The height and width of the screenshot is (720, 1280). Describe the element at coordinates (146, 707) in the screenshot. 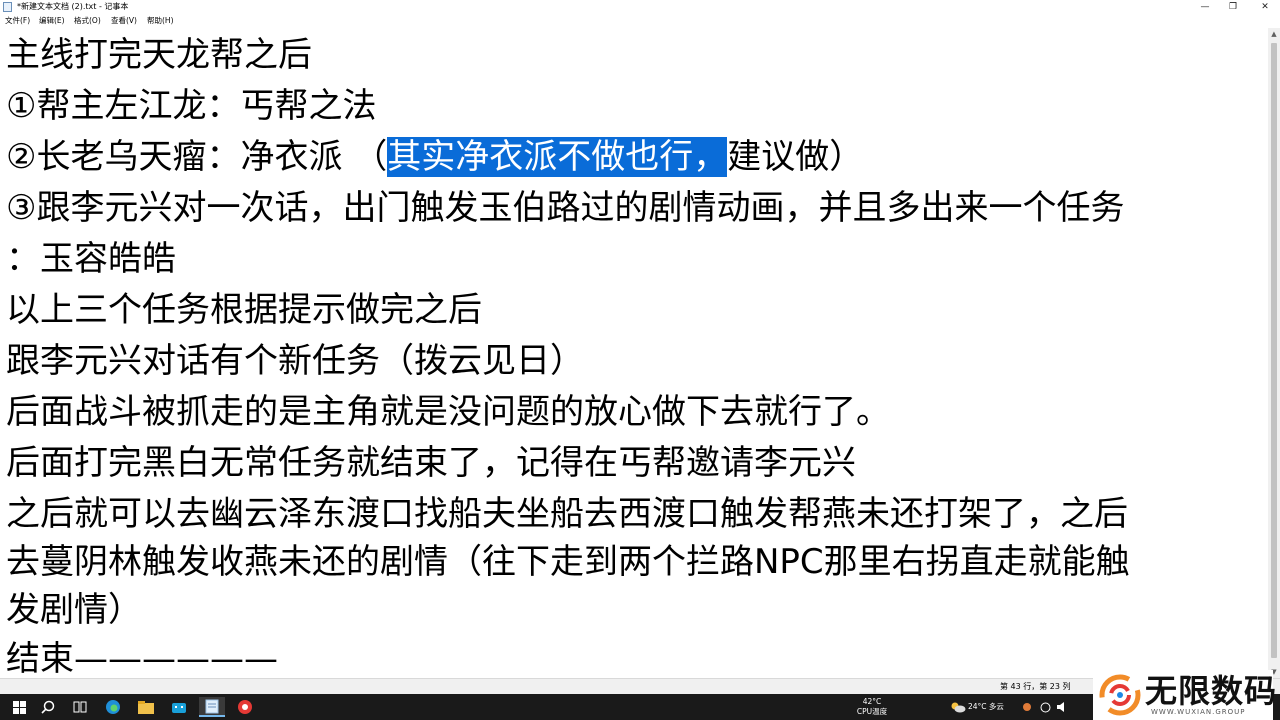

I see `file-explorer-icon` at that location.